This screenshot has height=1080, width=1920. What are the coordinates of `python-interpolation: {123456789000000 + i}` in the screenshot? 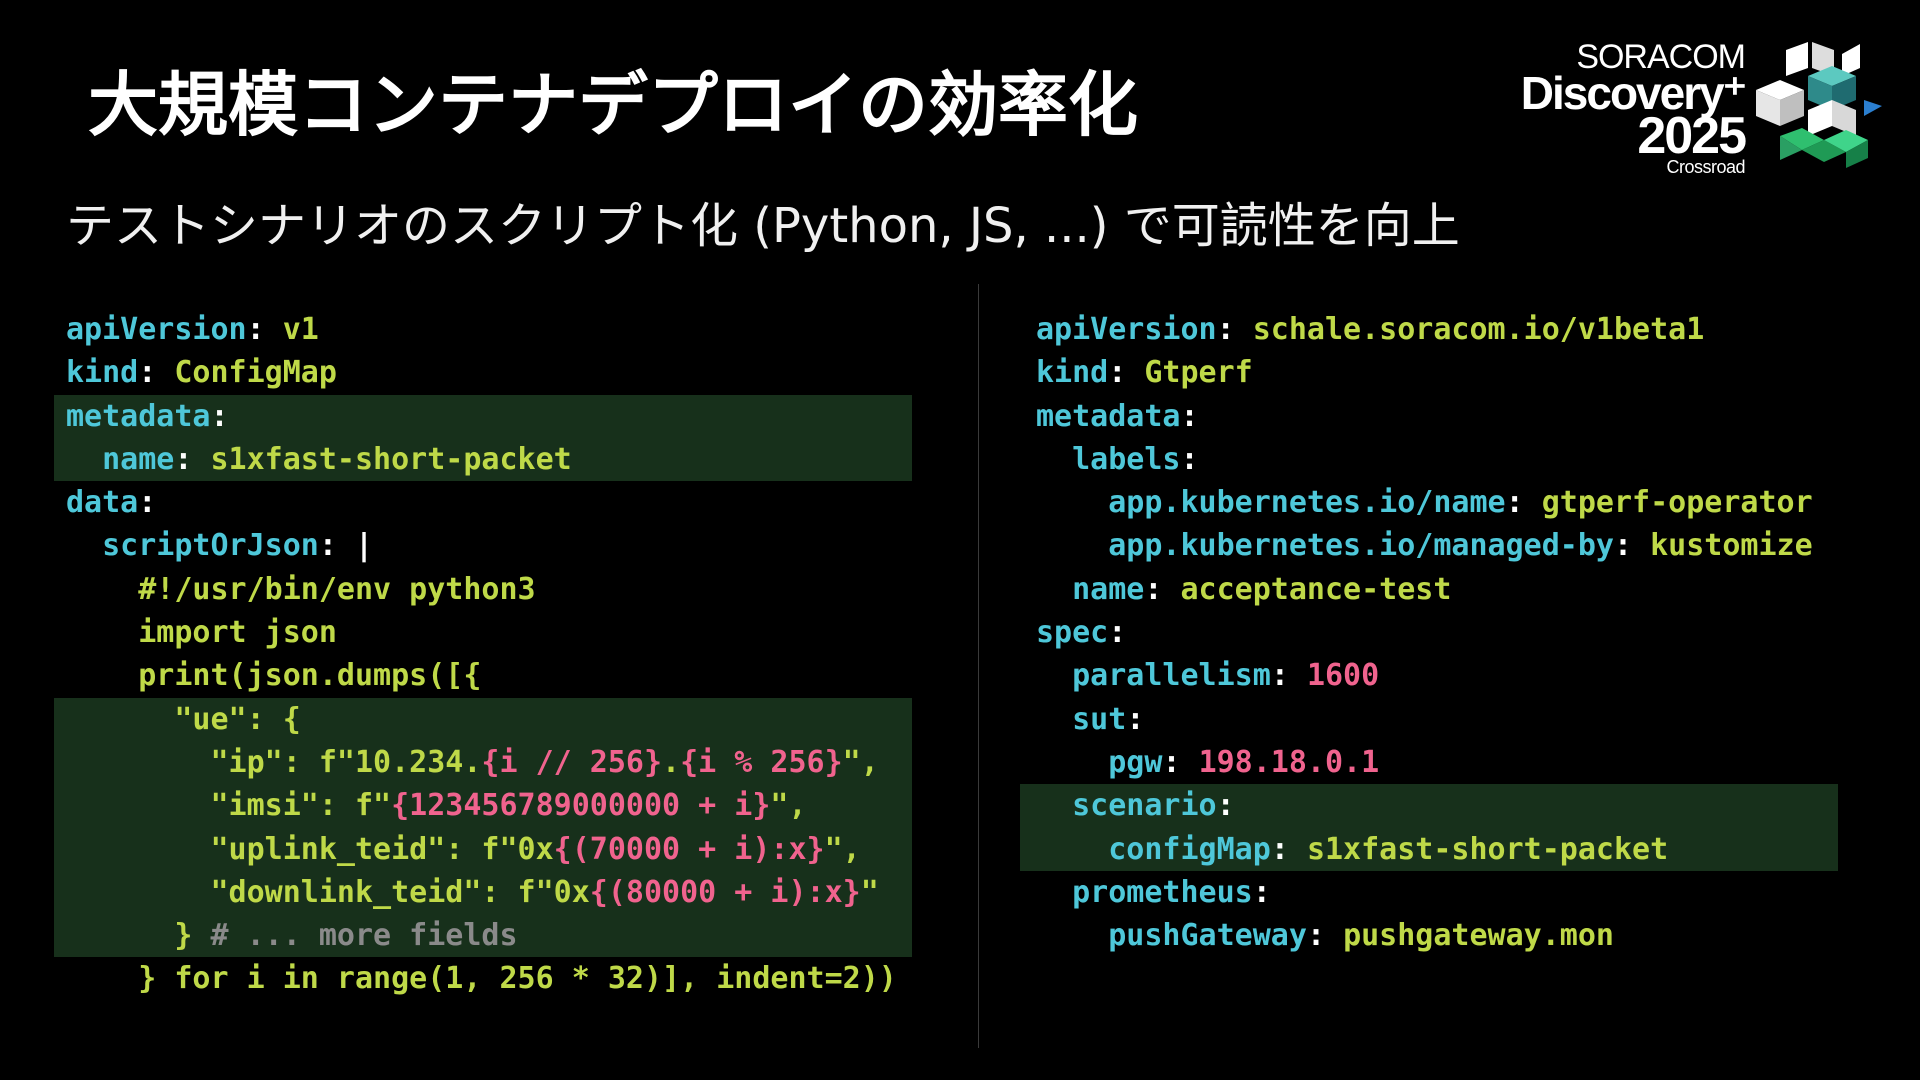 It's located at (581, 806).